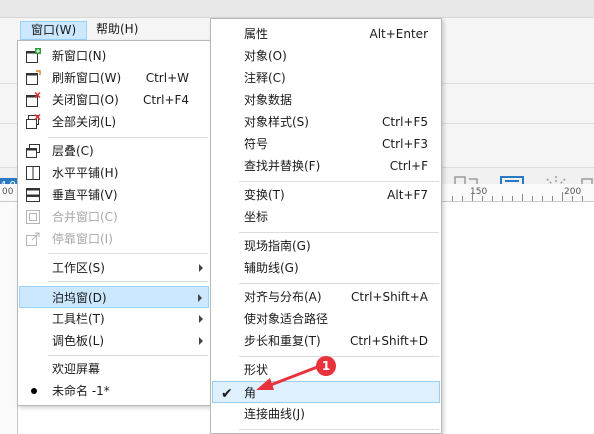  Describe the element at coordinates (268, 100) in the screenshot. I see `menu-item-label: 对象数据` at that location.